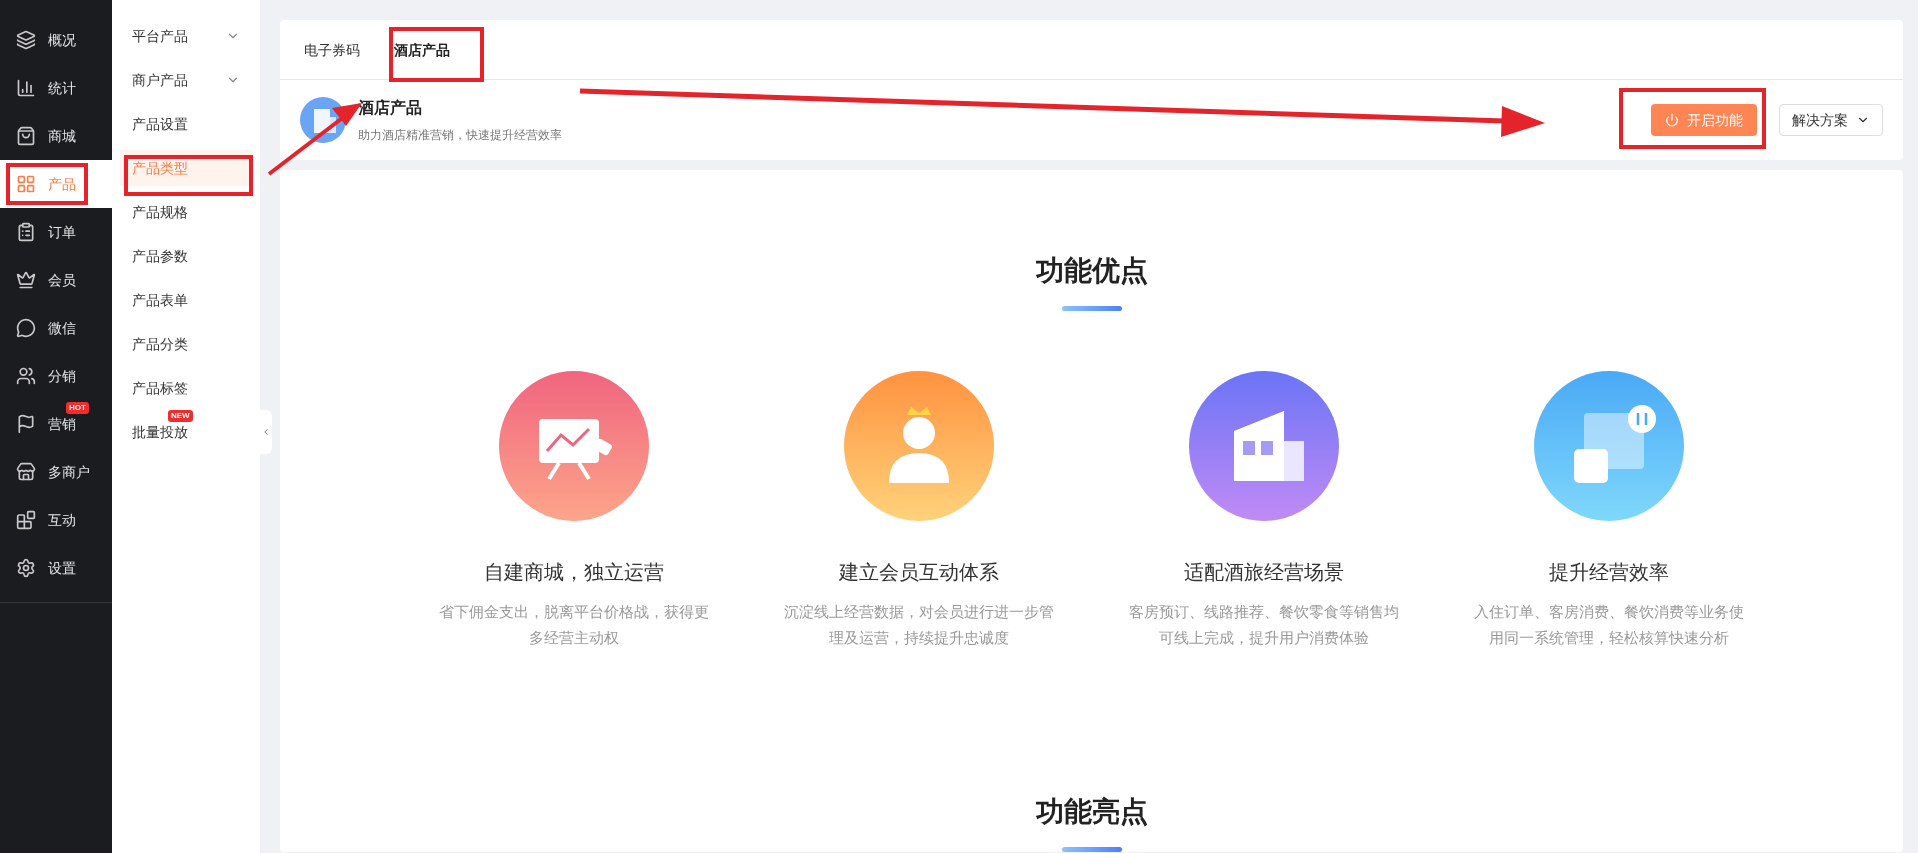  What do you see at coordinates (26, 328) in the screenshot?
I see `chat-icon` at bounding box center [26, 328].